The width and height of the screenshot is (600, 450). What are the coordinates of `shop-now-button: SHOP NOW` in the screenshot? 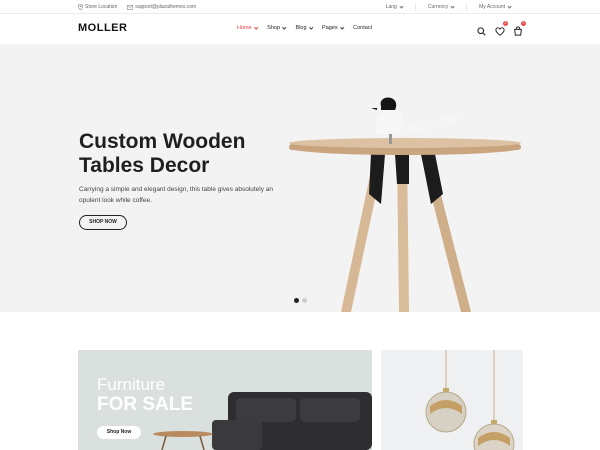 It's located at (103, 222).